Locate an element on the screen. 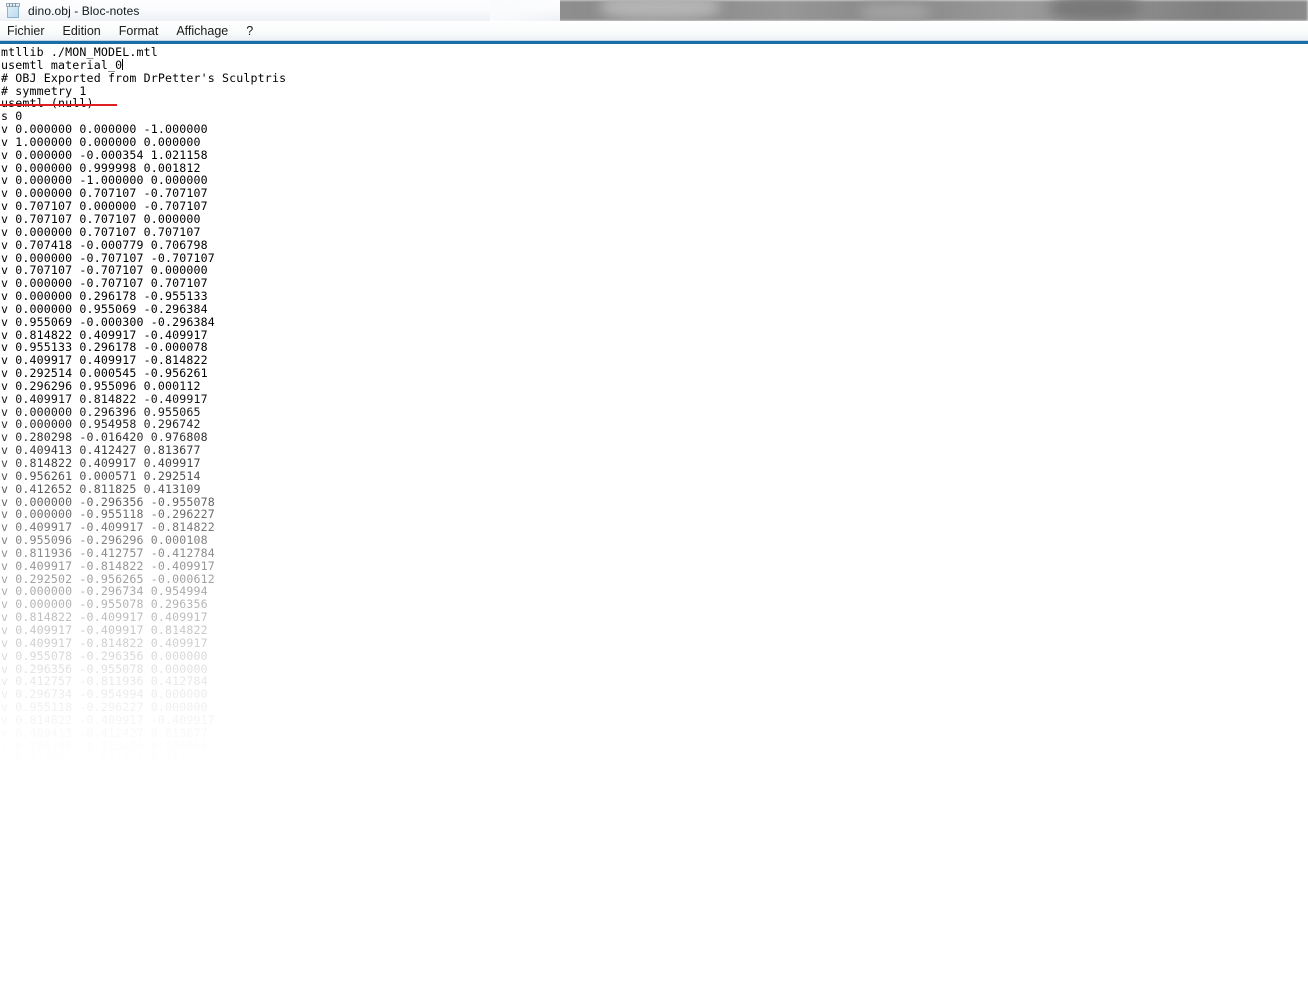 The height and width of the screenshot is (986, 1308). editor-line: v 0.409917 0.814822 -0.409917 is located at coordinates (104, 398).